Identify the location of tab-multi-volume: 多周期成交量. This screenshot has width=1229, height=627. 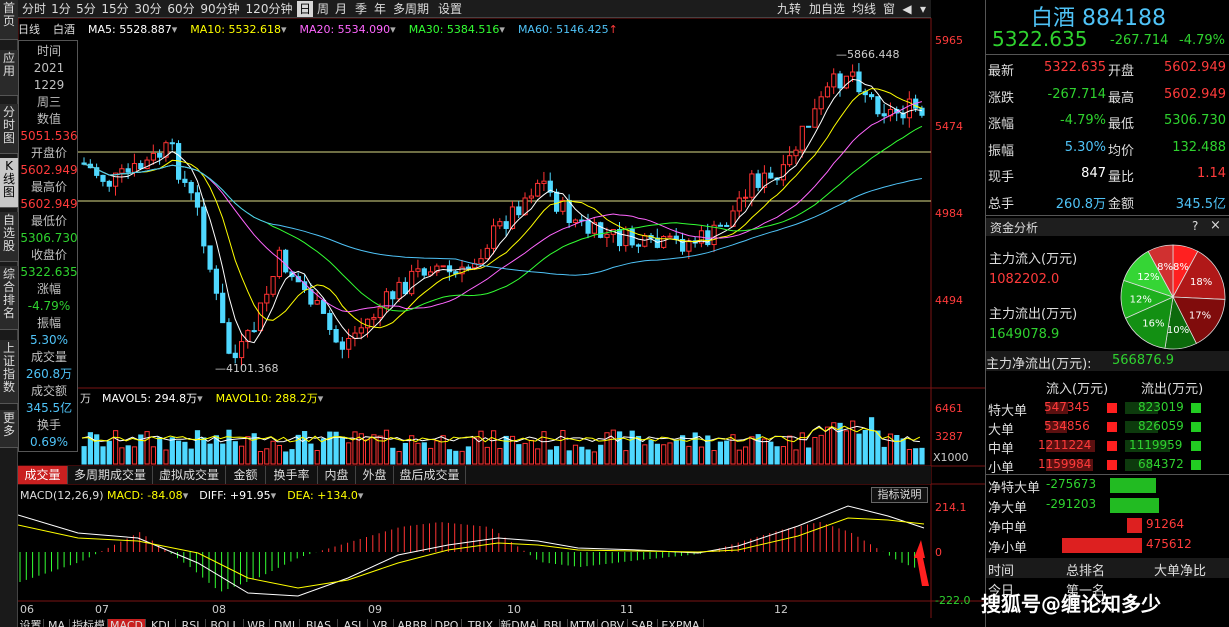
(110, 475).